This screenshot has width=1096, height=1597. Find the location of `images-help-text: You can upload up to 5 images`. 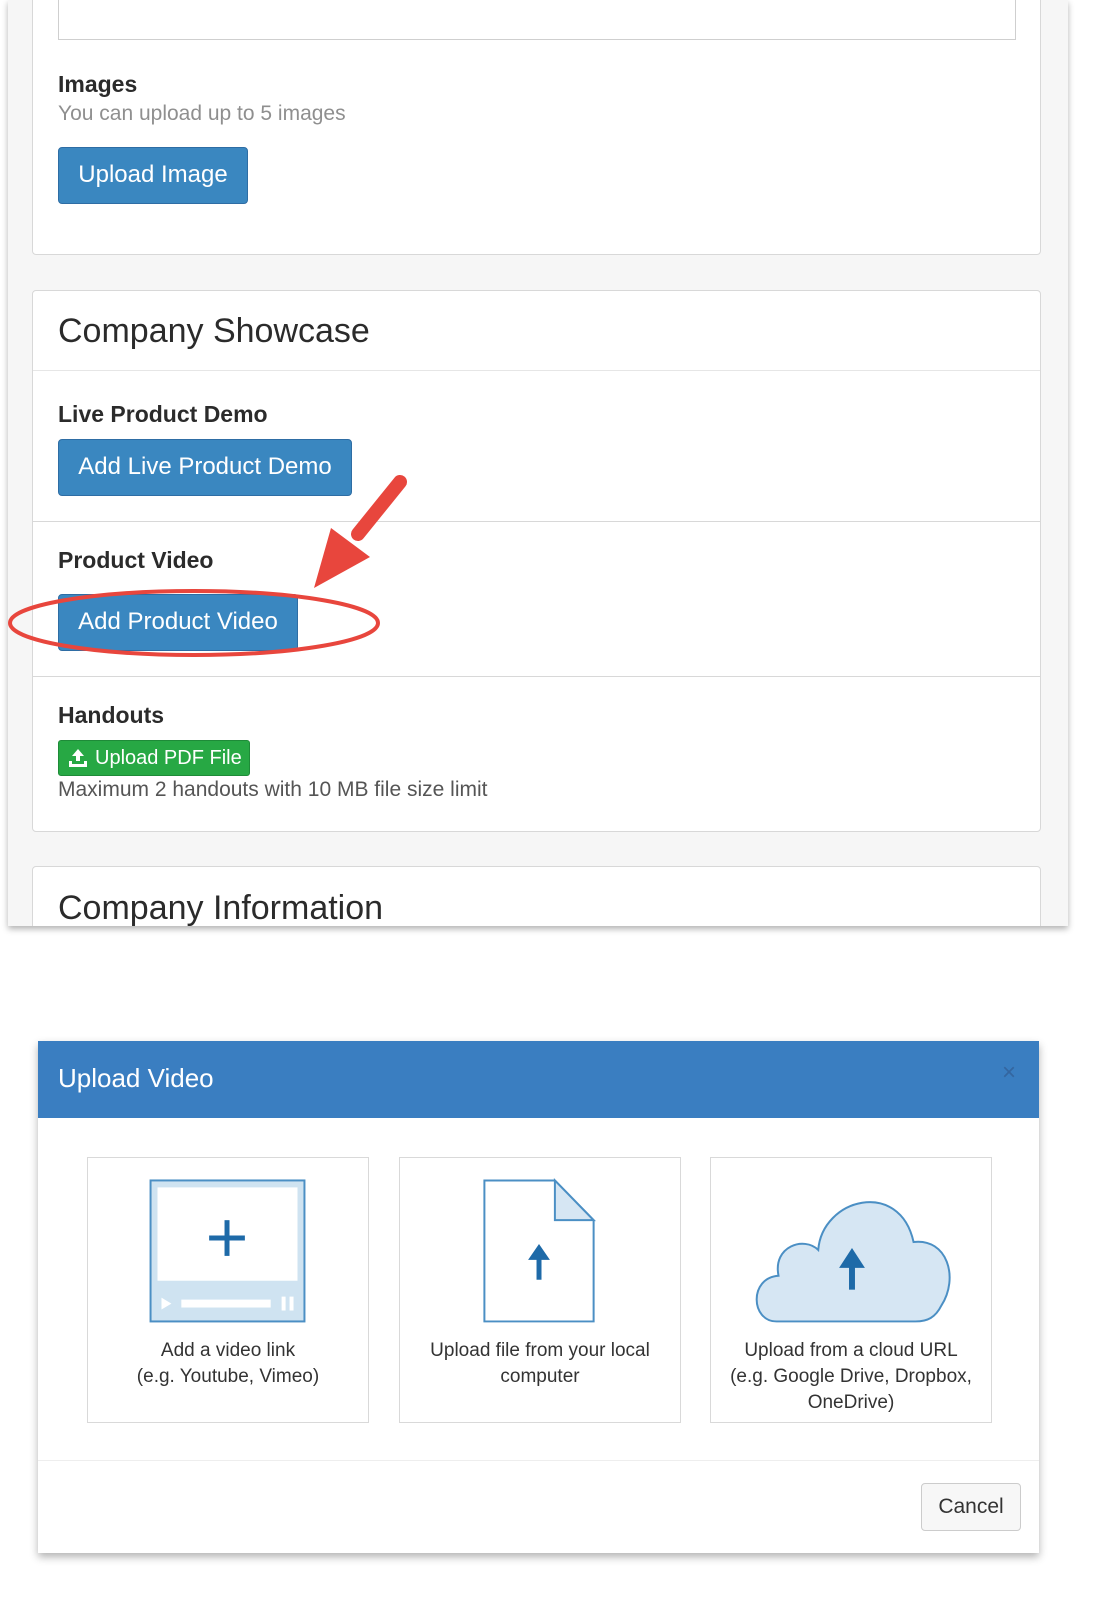

images-help-text: You can upload up to 5 images is located at coordinates (202, 113).